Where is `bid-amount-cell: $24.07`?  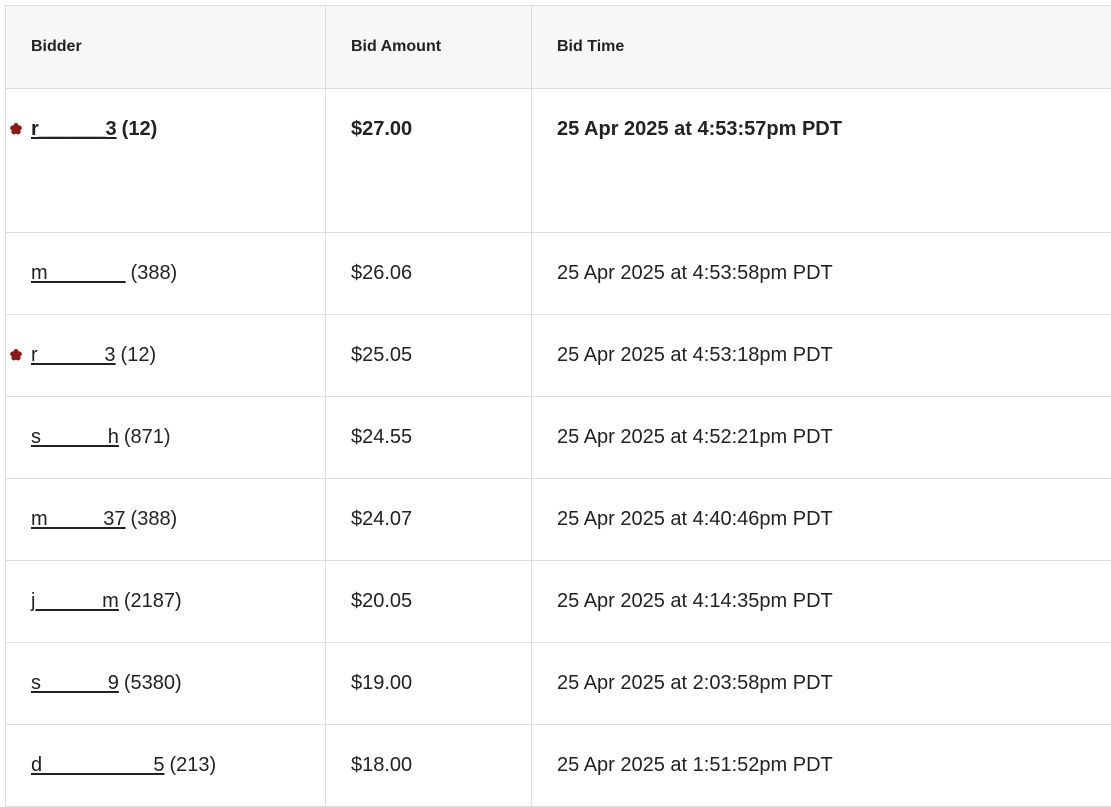 bid-amount-cell: $24.07 is located at coordinates (429, 520).